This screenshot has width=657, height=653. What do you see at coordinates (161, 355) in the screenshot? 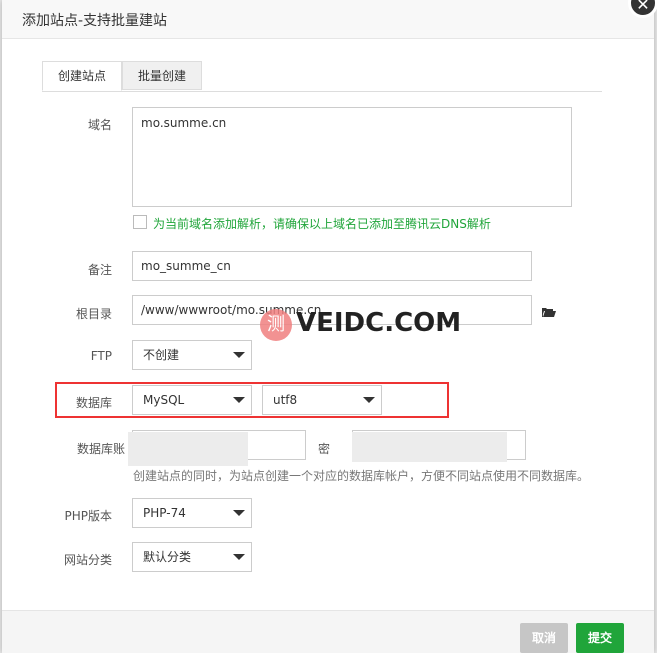
I see `ftp-select-value: 不创建` at bounding box center [161, 355].